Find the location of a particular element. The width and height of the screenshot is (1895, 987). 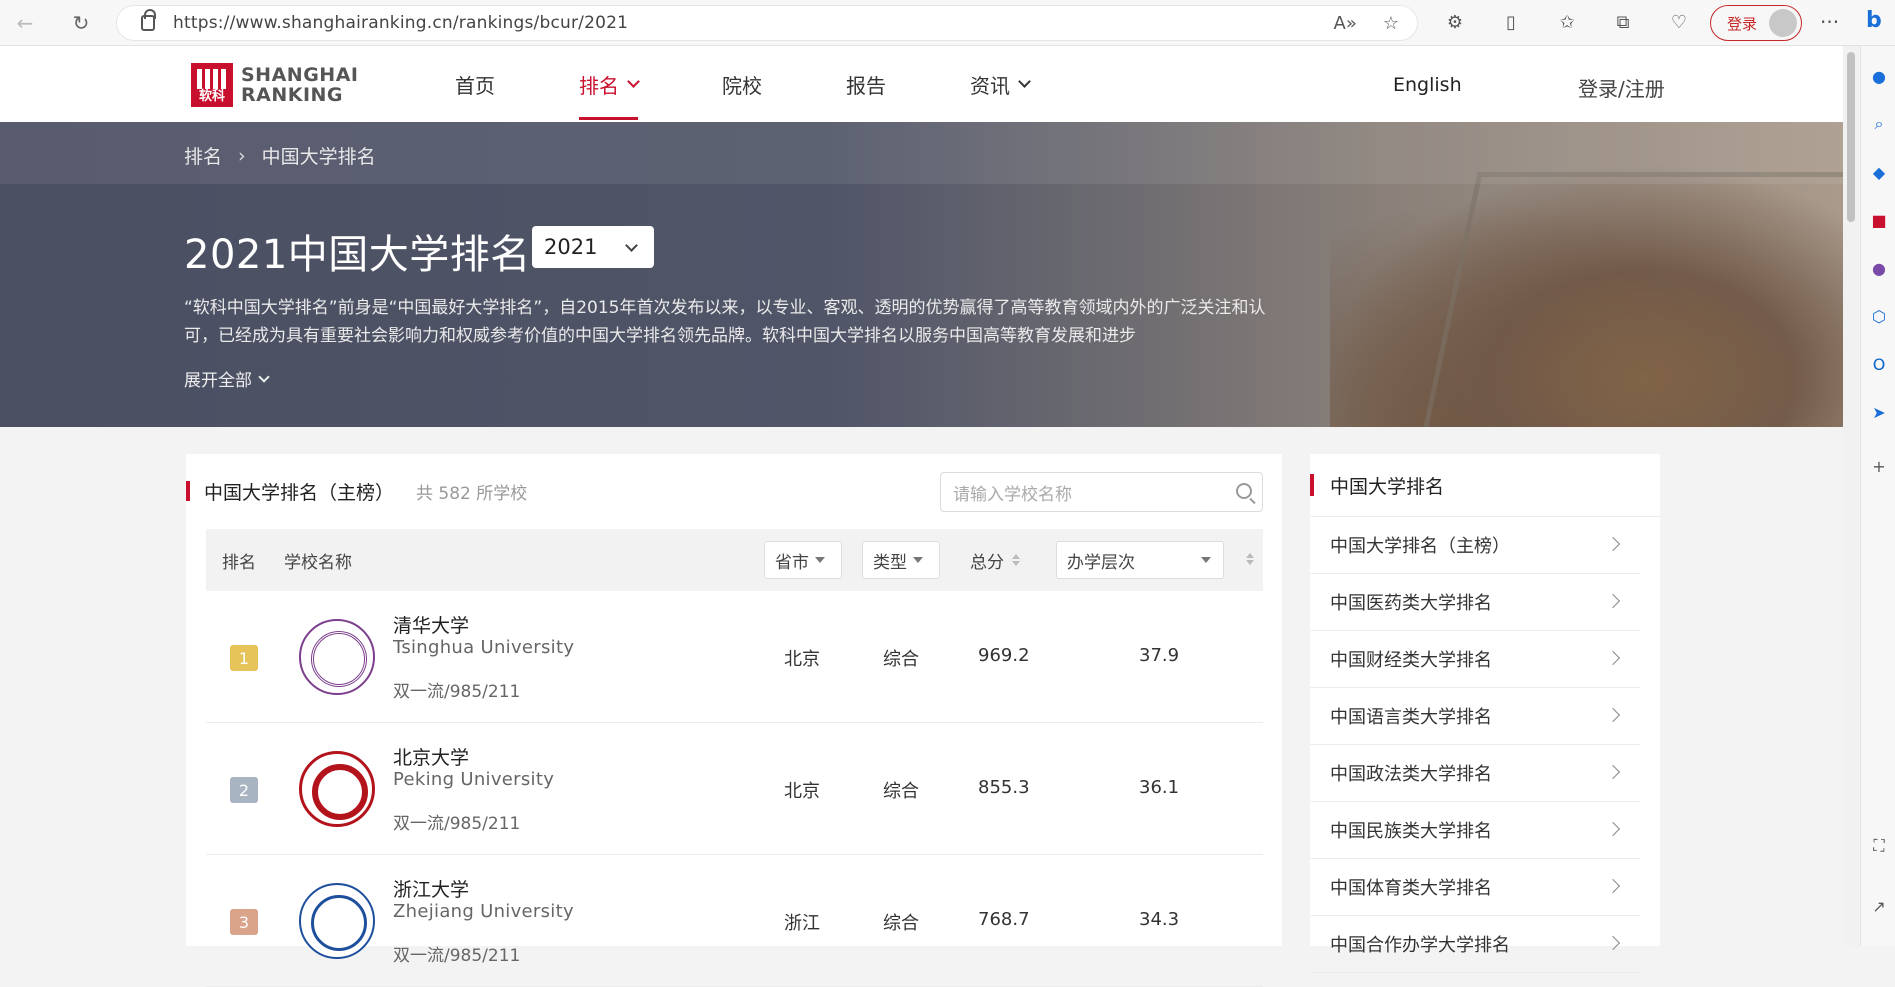

sidebar-item-label: 中国政法类大学排名 is located at coordinates (1411, 774).